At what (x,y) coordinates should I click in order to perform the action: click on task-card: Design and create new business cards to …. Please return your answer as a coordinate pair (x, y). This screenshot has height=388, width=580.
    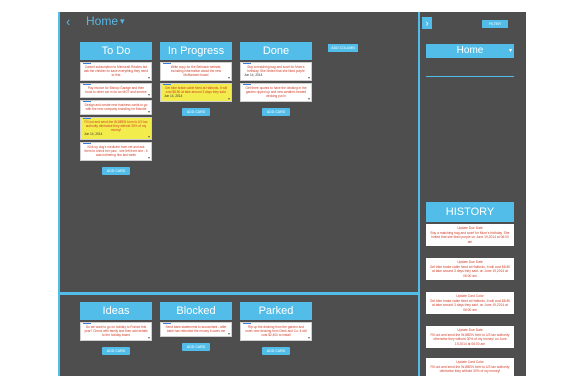
    Looking at the image, I should click on (116, 107).